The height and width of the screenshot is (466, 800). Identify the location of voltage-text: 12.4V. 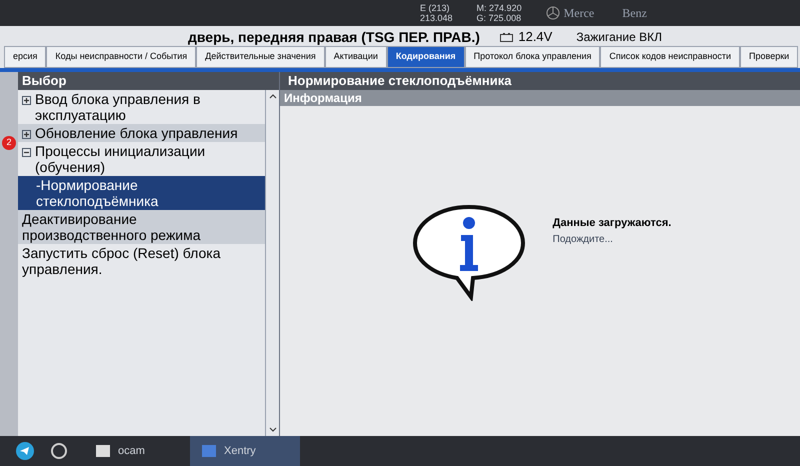
(535, 37).